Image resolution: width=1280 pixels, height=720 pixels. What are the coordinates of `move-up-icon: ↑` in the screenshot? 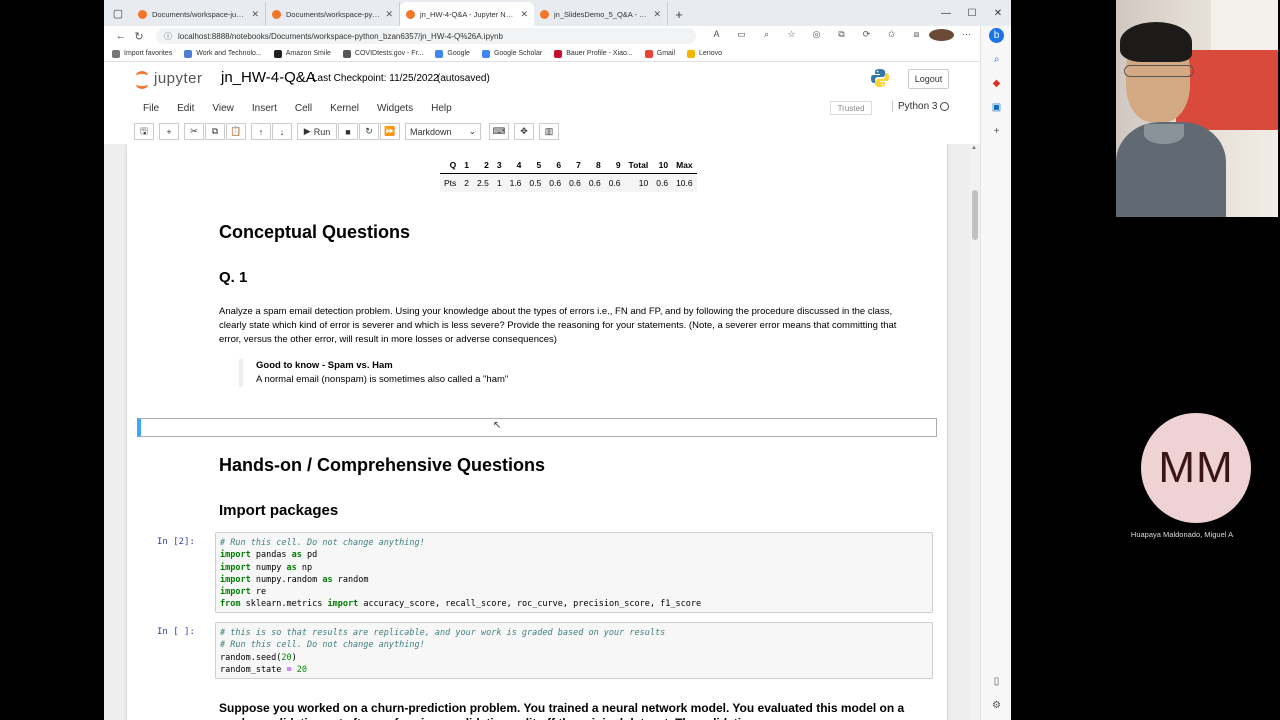 It's located at (261, 131).